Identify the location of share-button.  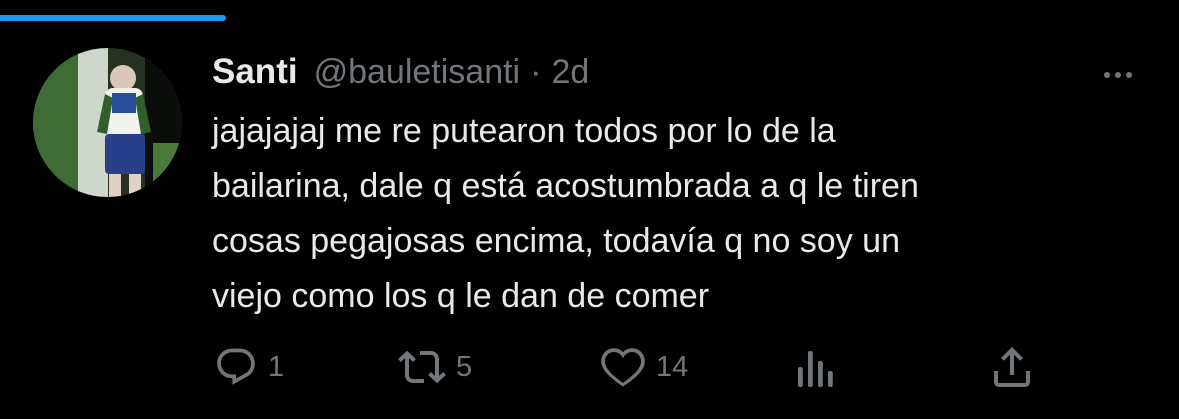
(1012, 367).